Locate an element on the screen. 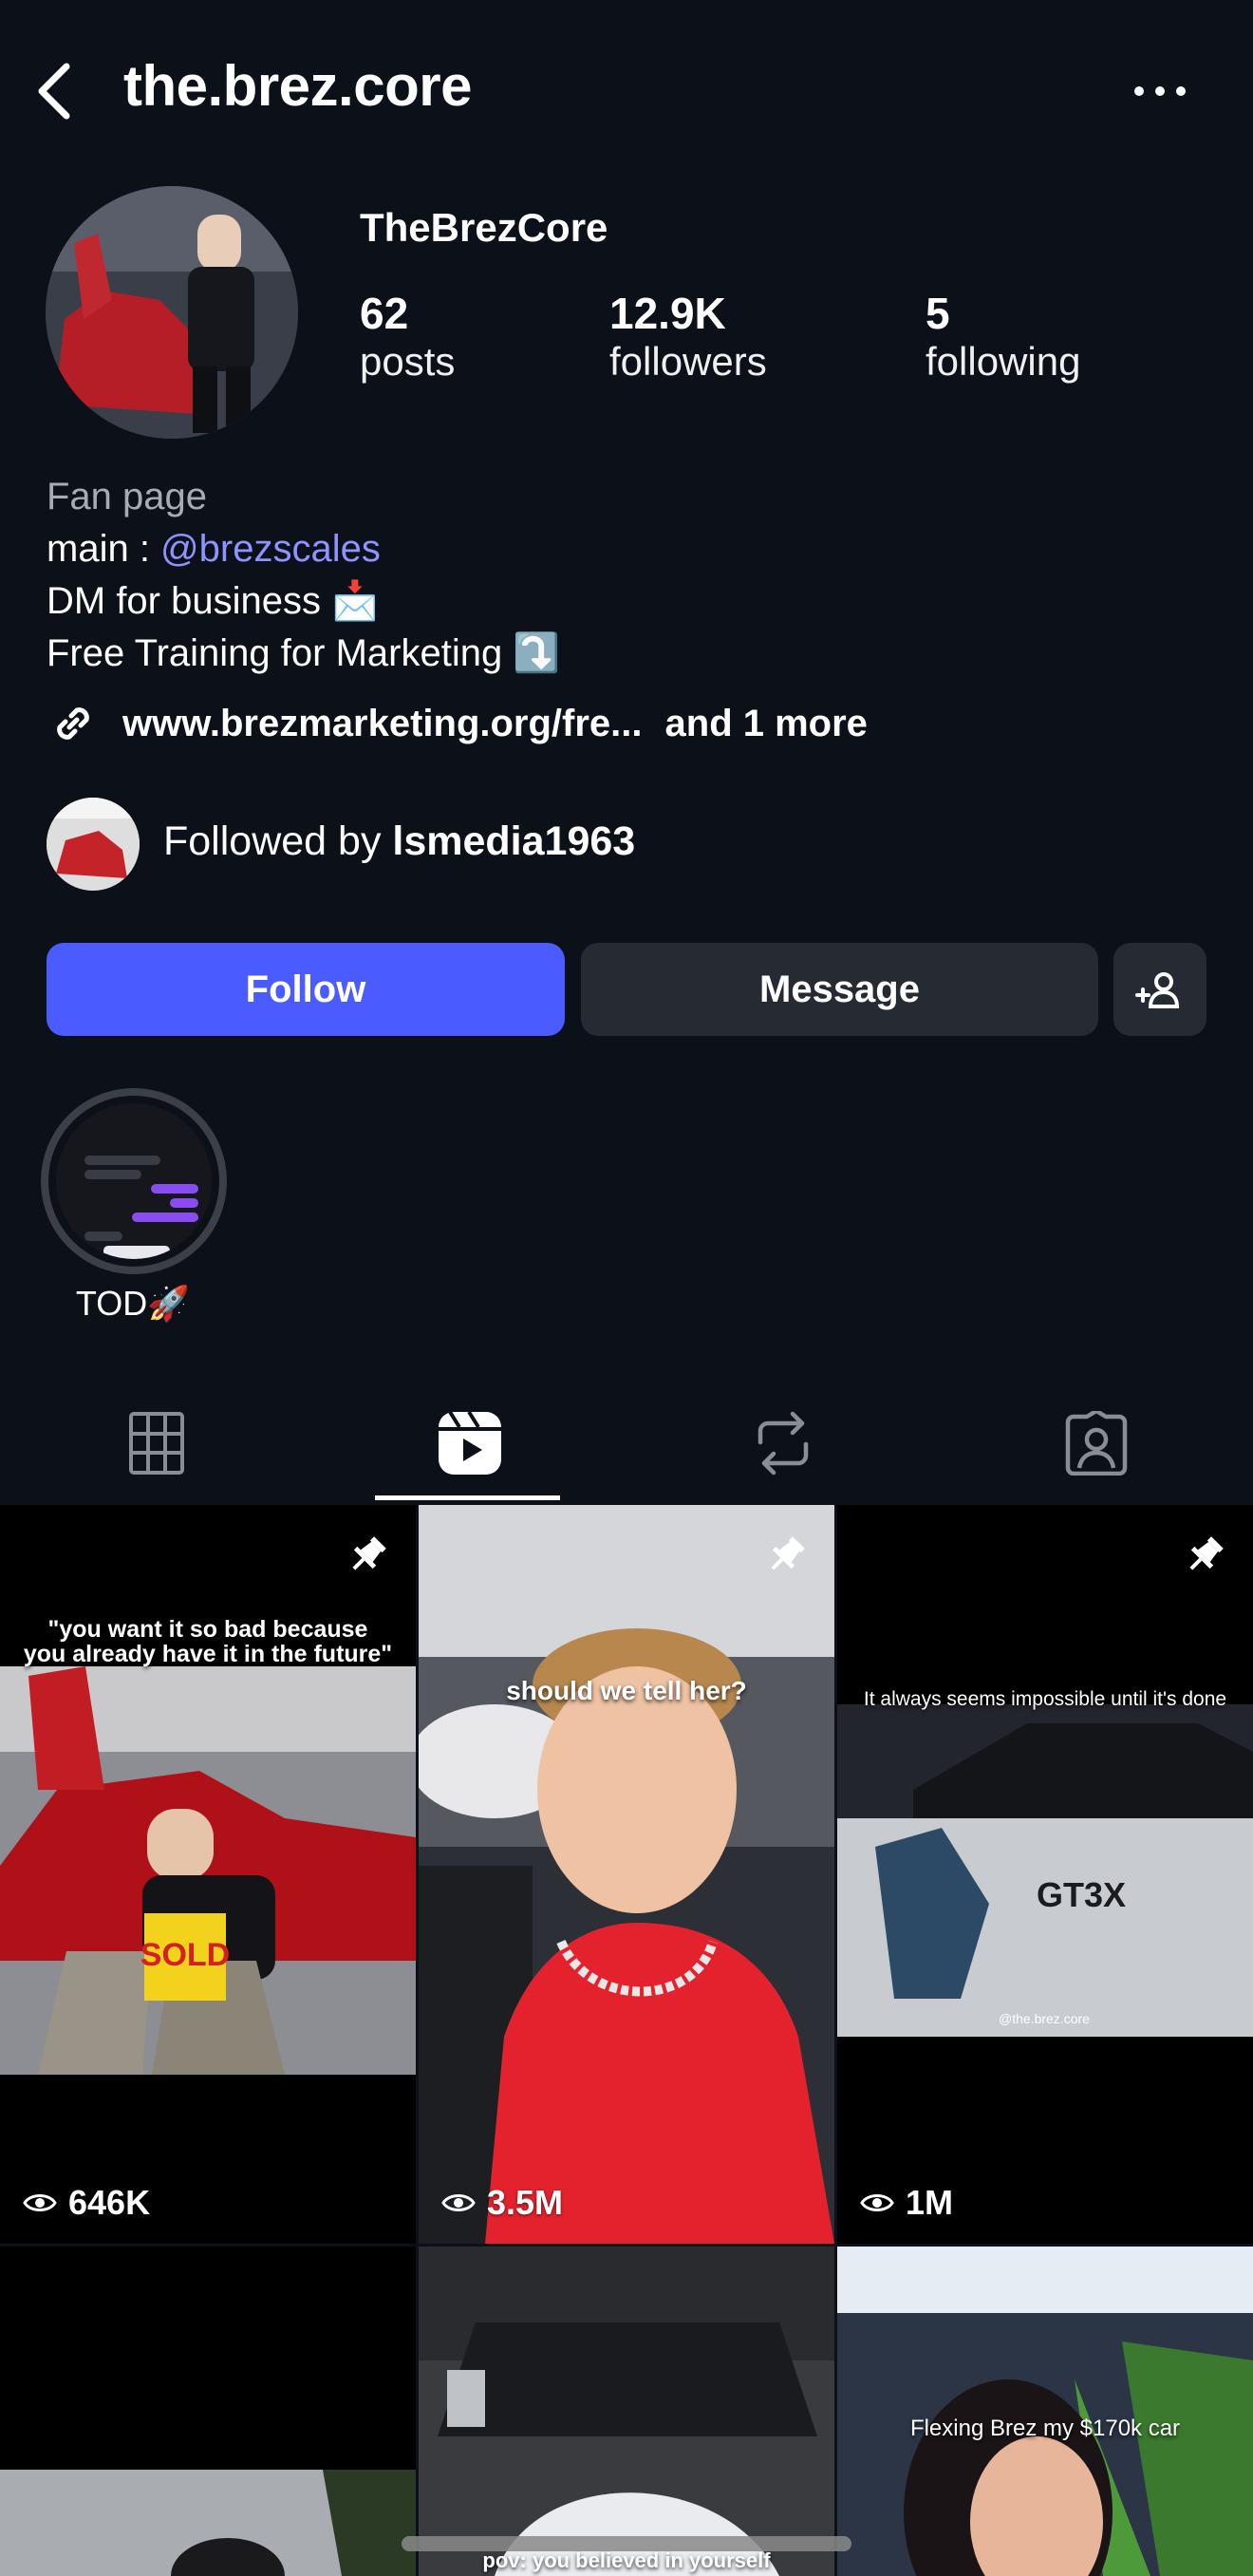 This screenshot has width=1253, height=2576. followed-by-avatar is located at coordinates (93, 844).